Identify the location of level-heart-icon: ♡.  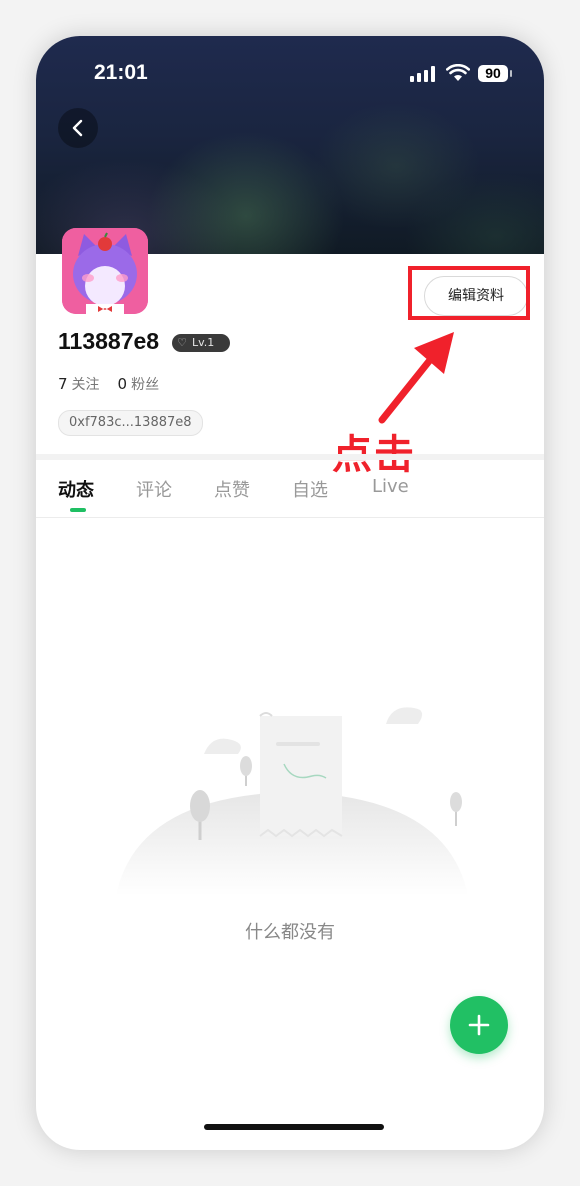
(182, 342).